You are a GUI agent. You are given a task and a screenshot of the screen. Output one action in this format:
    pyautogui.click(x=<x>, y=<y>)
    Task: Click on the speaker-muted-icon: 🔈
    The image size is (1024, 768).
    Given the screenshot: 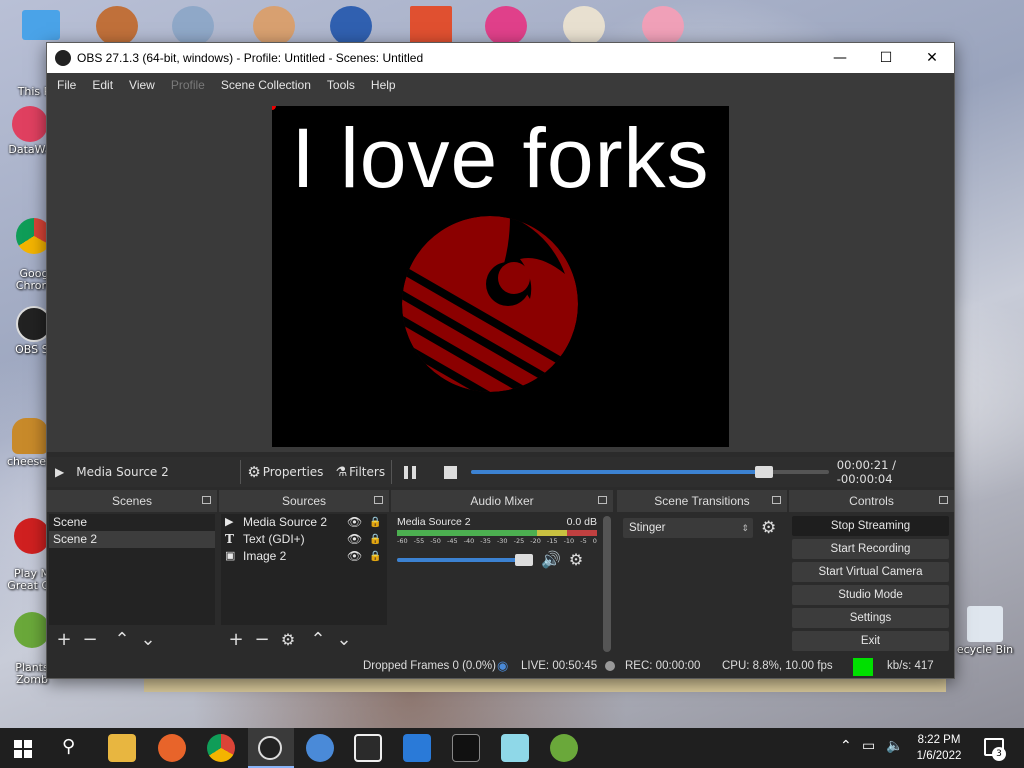 What is the action you would take?
    pyautogui.click(x=894, y=746)
    